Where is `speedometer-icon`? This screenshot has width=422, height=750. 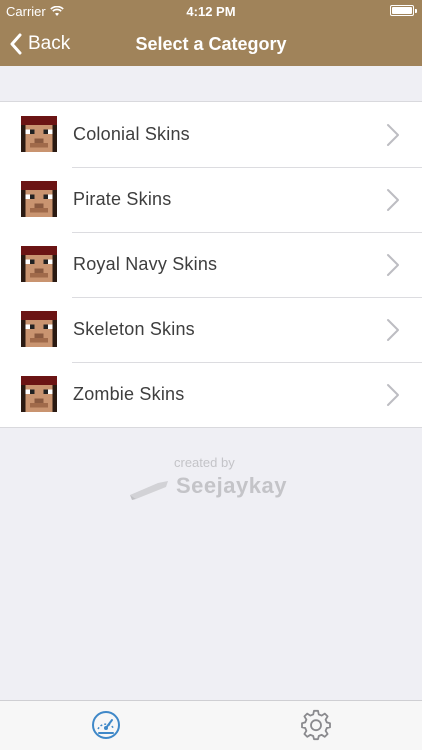 speedometer-icon is located at coordinates (106, 725).